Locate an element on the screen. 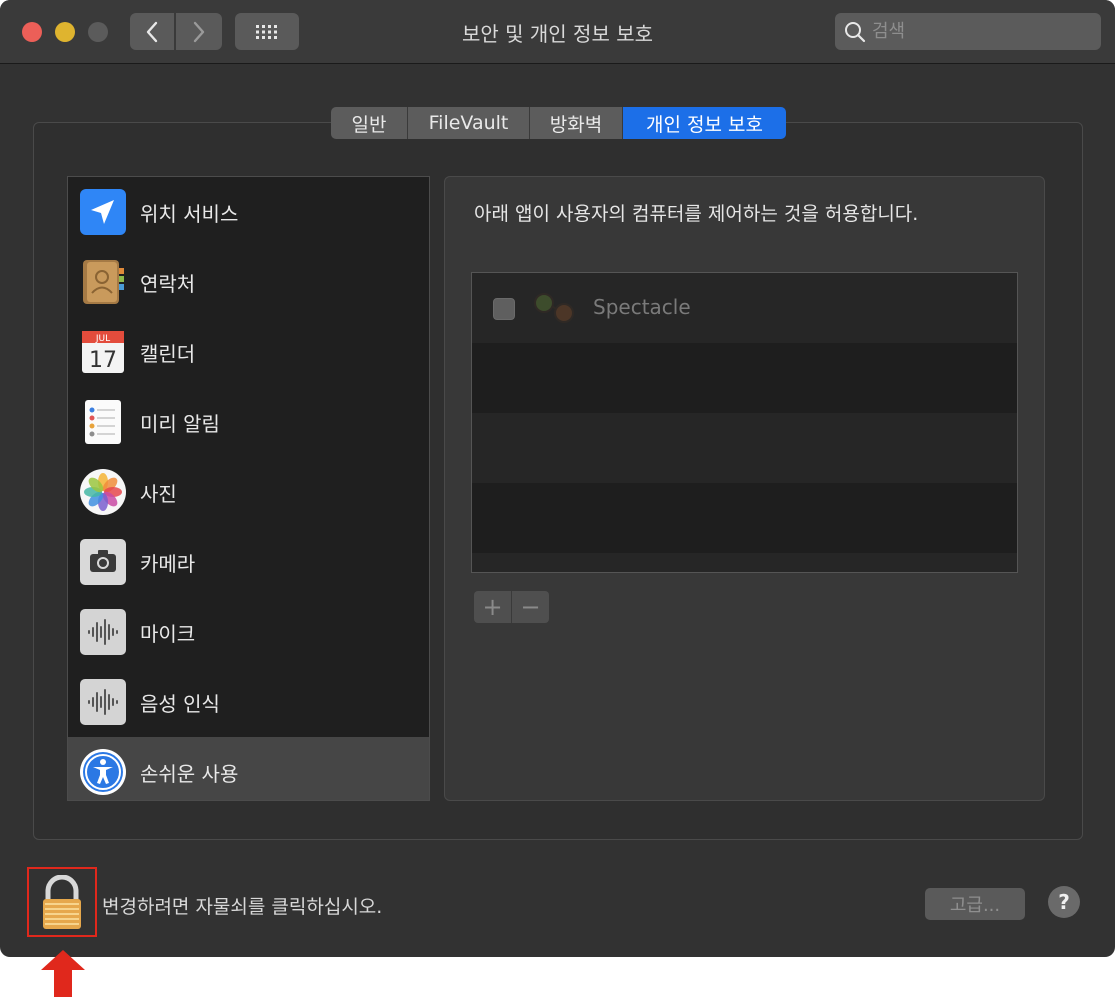 This screenshot has height=997, width=1115. calendar-icon: JUL 17 is located at coordinates (103, 352).